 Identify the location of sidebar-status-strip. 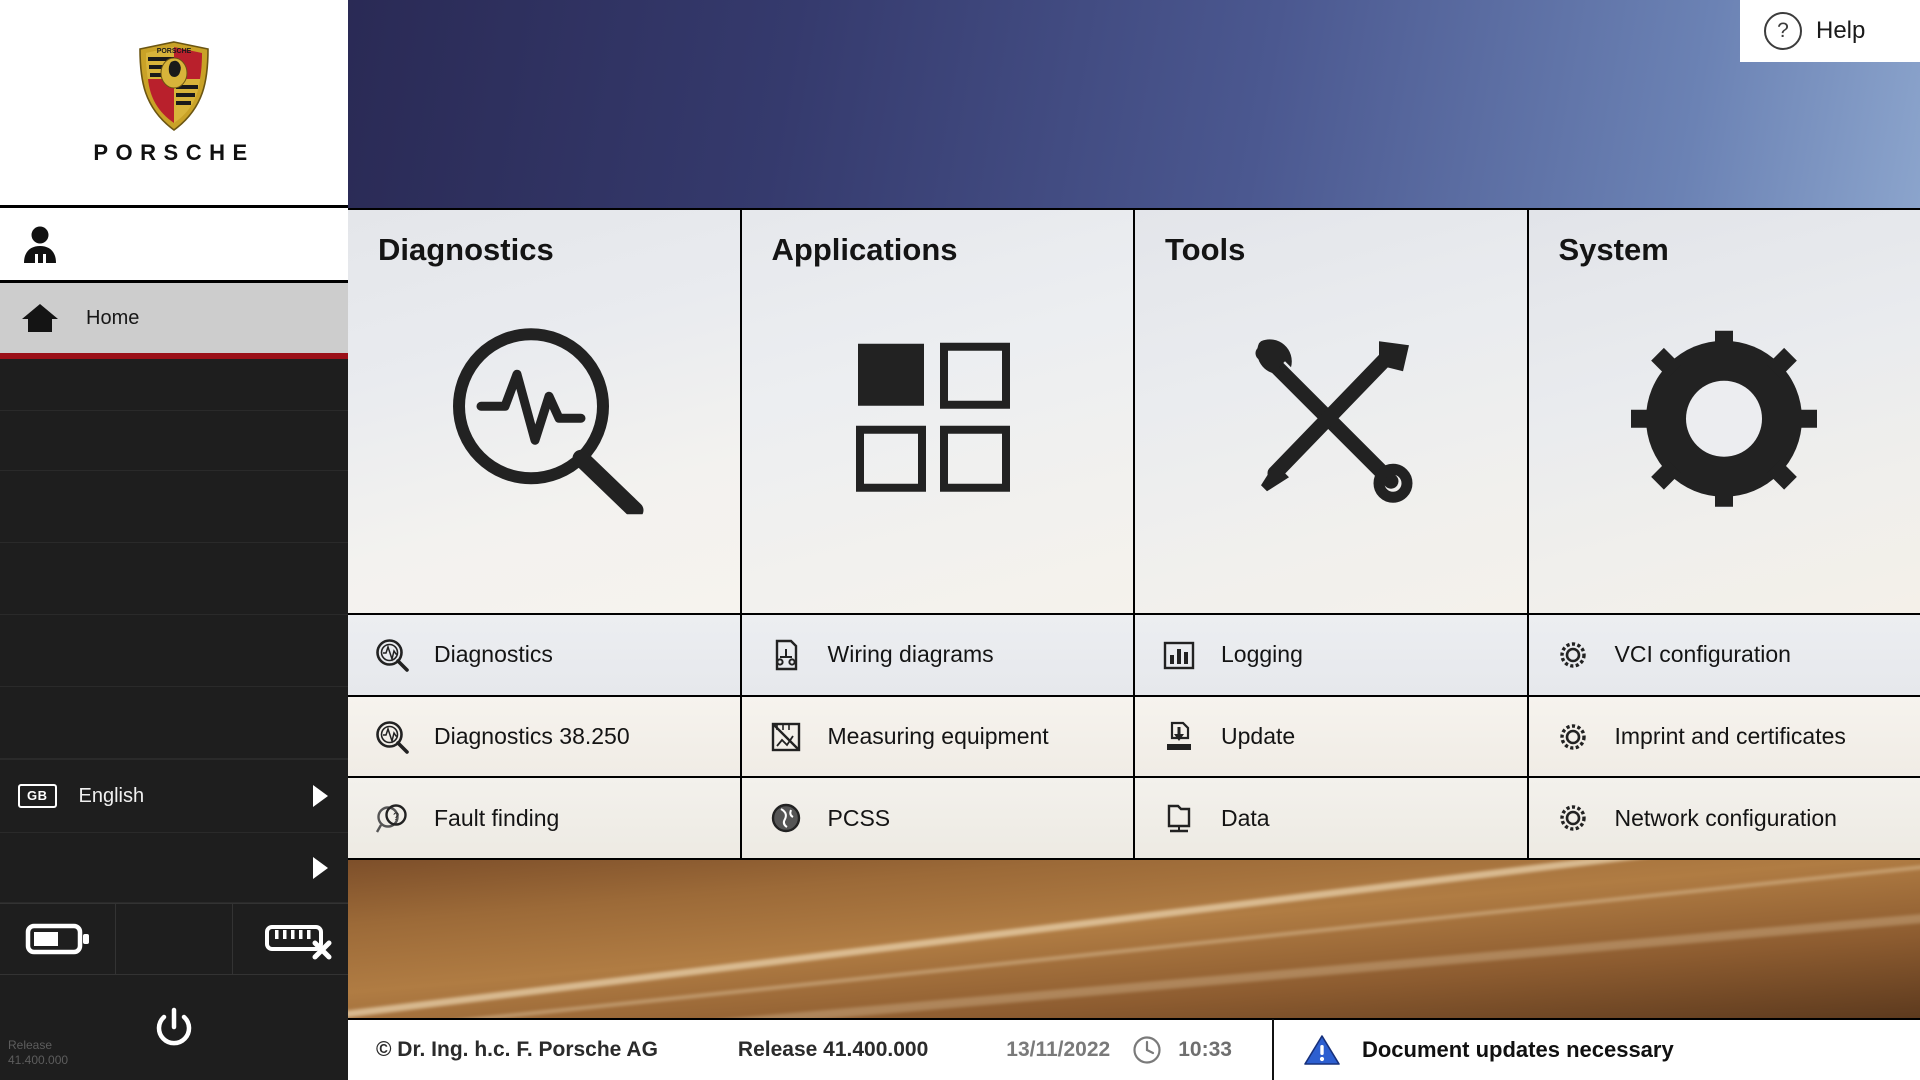
(174, 939).